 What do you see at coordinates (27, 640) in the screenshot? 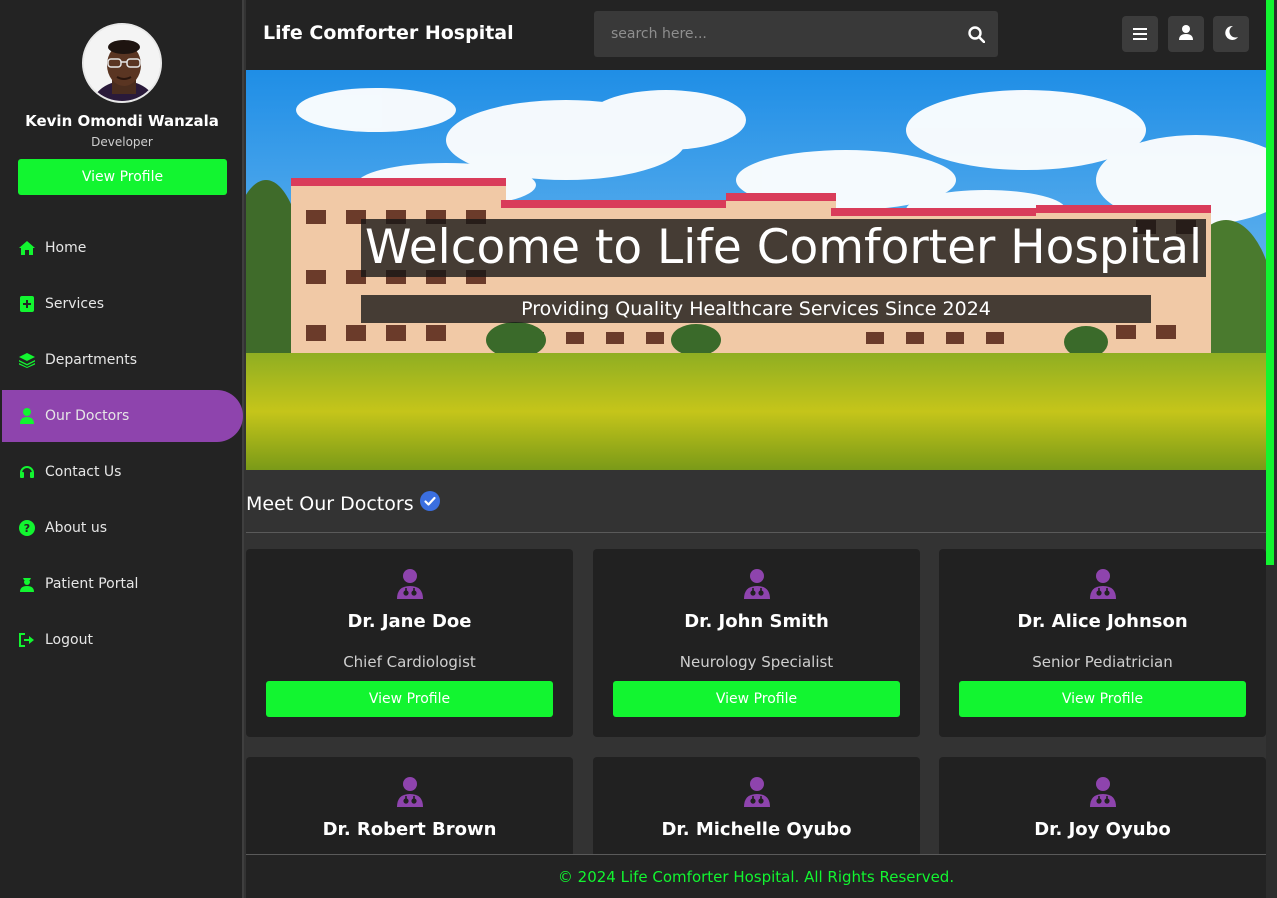
I see `logout-icon` at bounding box center [27, 640].